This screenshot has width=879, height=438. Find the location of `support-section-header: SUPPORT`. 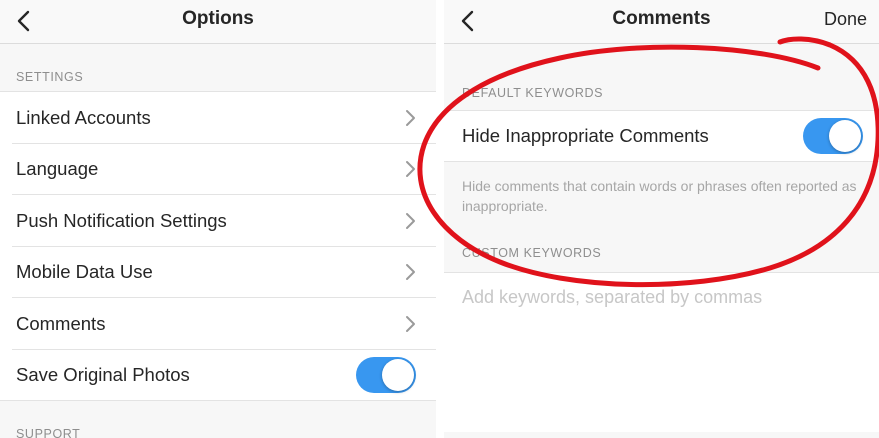

support-section-header: SUPPORT is located at coordinates (48, 432).